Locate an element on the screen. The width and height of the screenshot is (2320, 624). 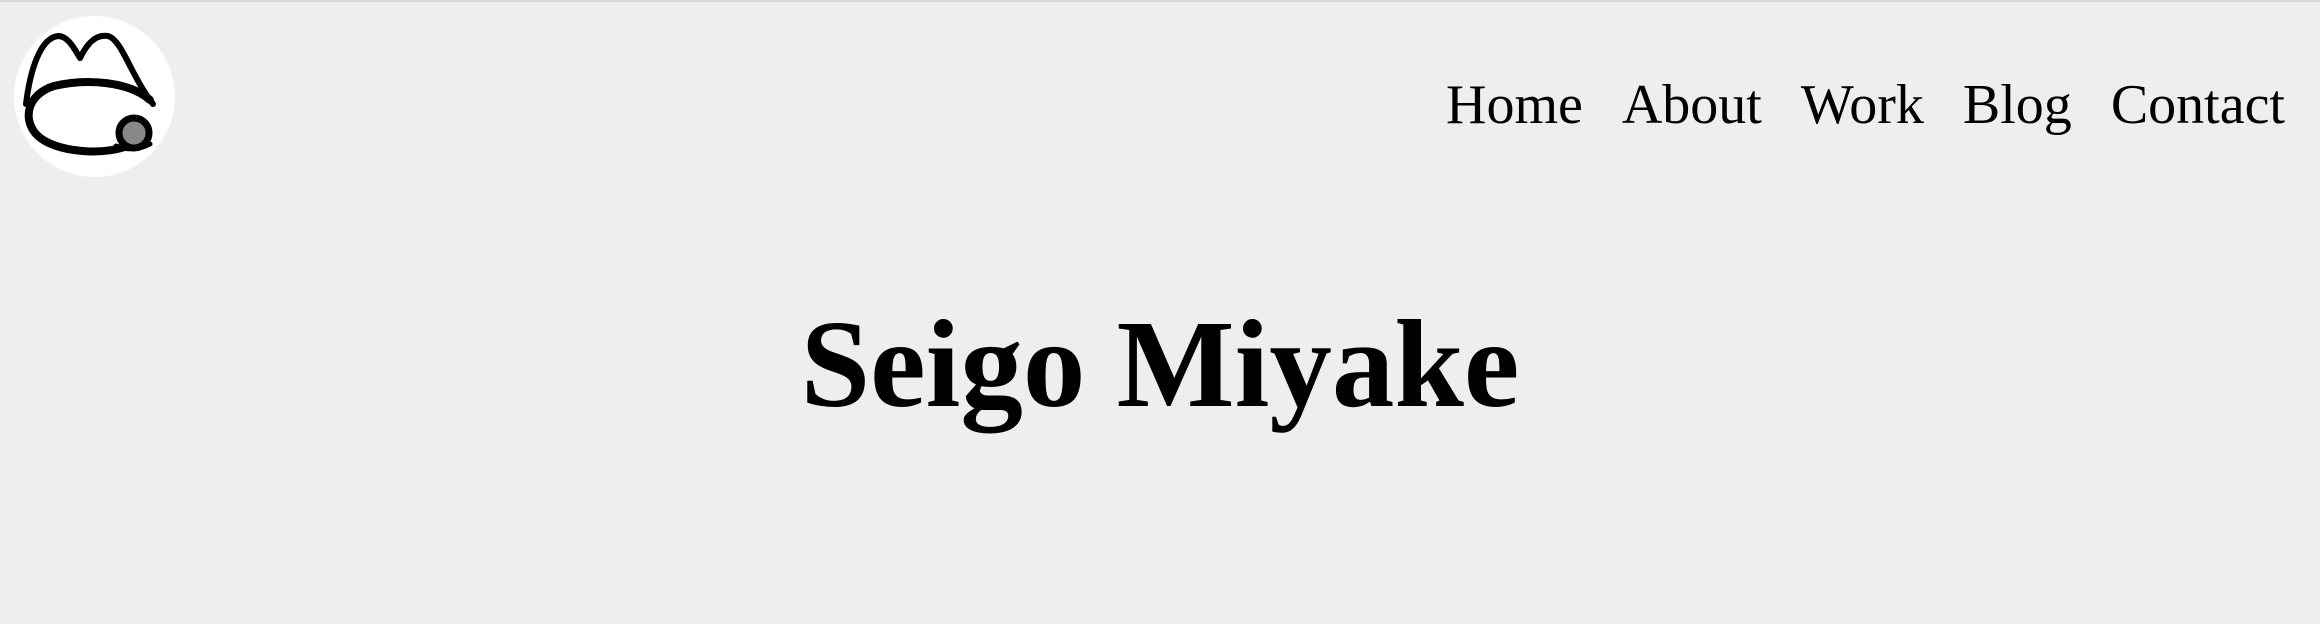
main-nav: Home About Work Blog Contact is located at coordinates (1865, 105).